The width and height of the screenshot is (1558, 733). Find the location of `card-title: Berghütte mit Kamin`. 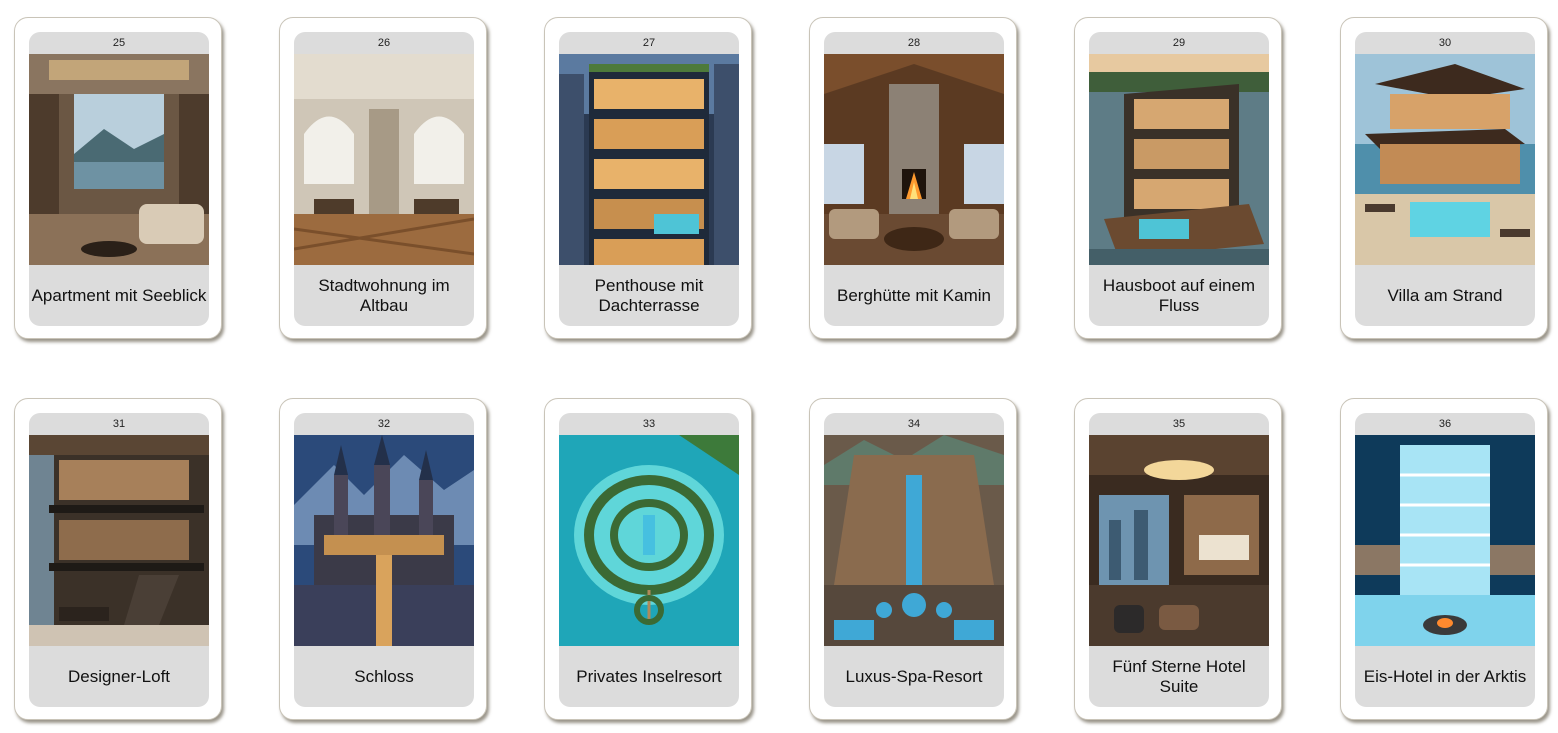

card-title: Berghütte mit Kamin is located at coordinates (913, 295).